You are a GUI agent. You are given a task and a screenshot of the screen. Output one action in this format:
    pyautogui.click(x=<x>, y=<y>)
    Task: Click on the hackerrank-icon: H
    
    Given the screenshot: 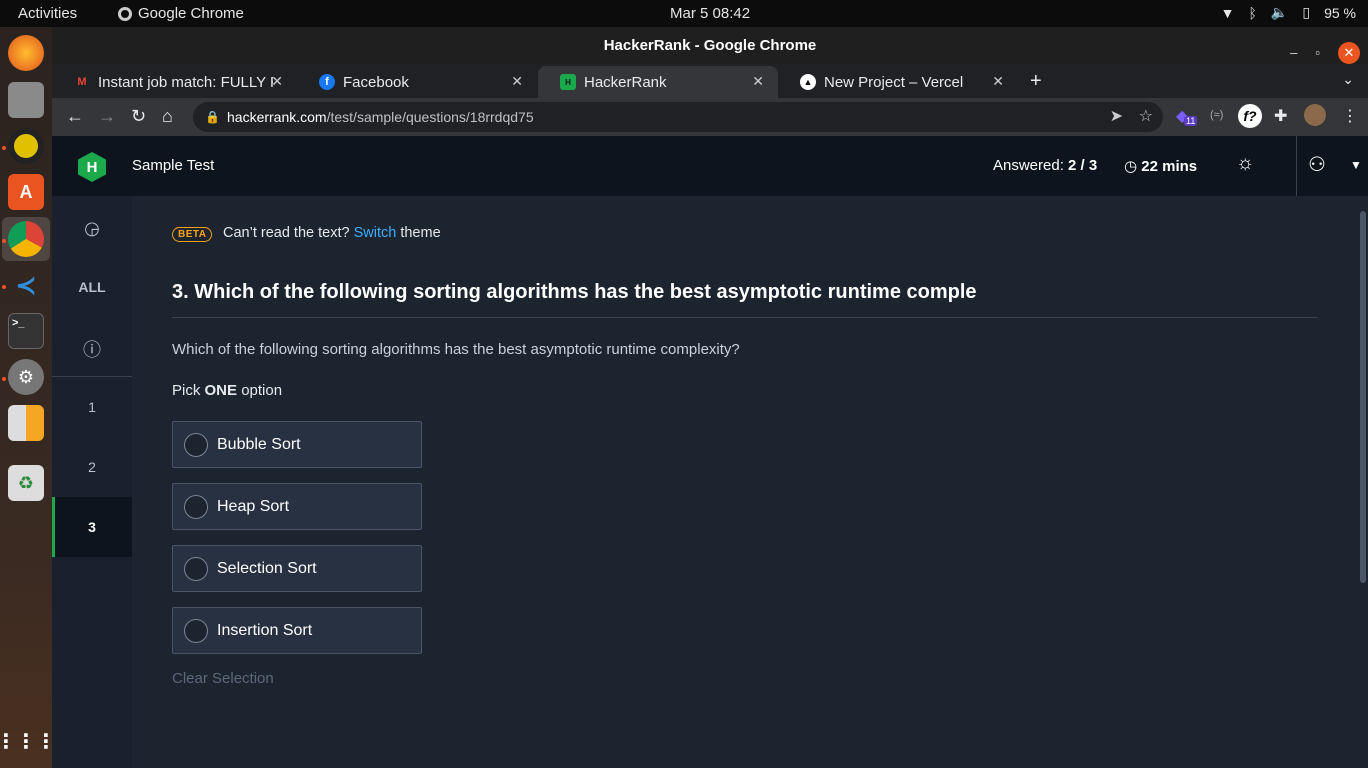 What is the action you would take?
    pyautogui.click(x=568, y=82)
    